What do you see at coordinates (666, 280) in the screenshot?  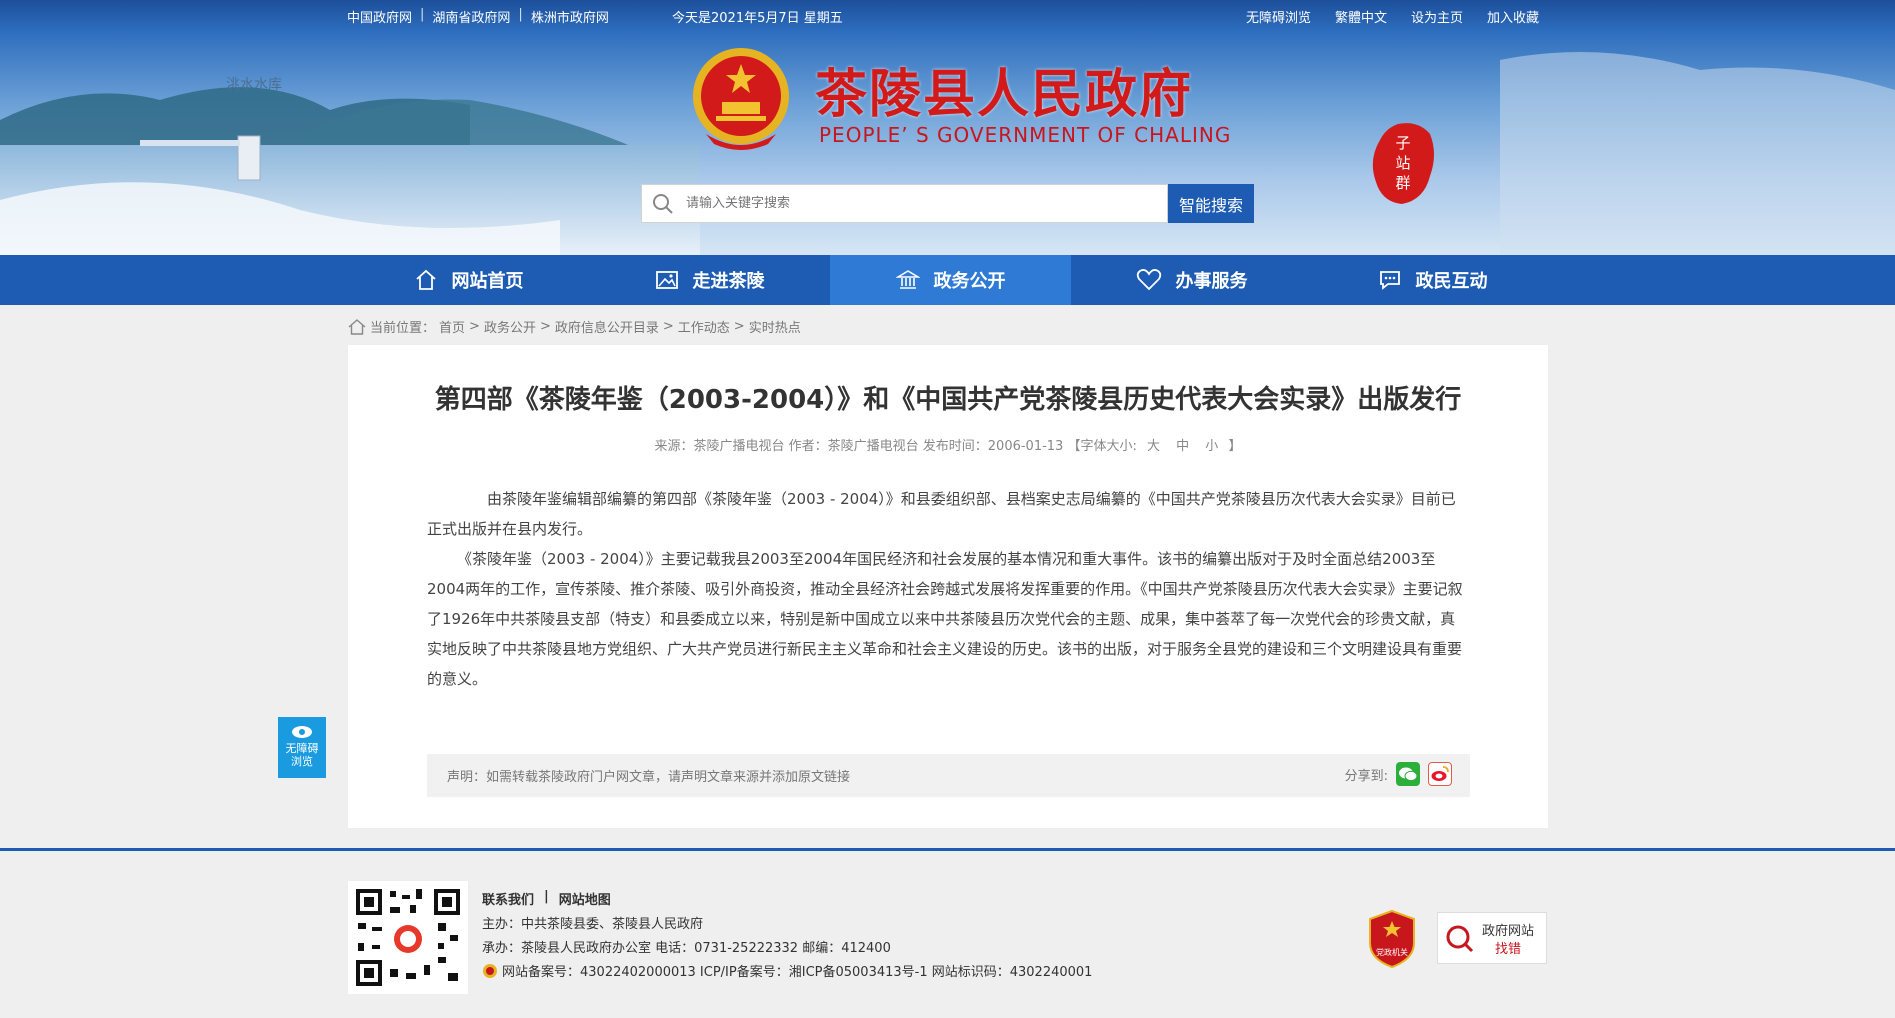 I see `image-icon` at bounding box center [666, 280].